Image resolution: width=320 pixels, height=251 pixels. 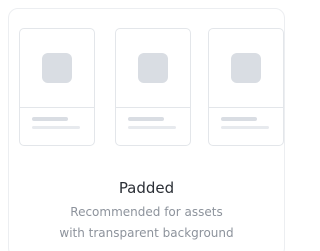 What do you see at coordinates (146, 212) in the screenshot?
I see `option-description-line: Recommended for assets` at bounding box center [146, 212].